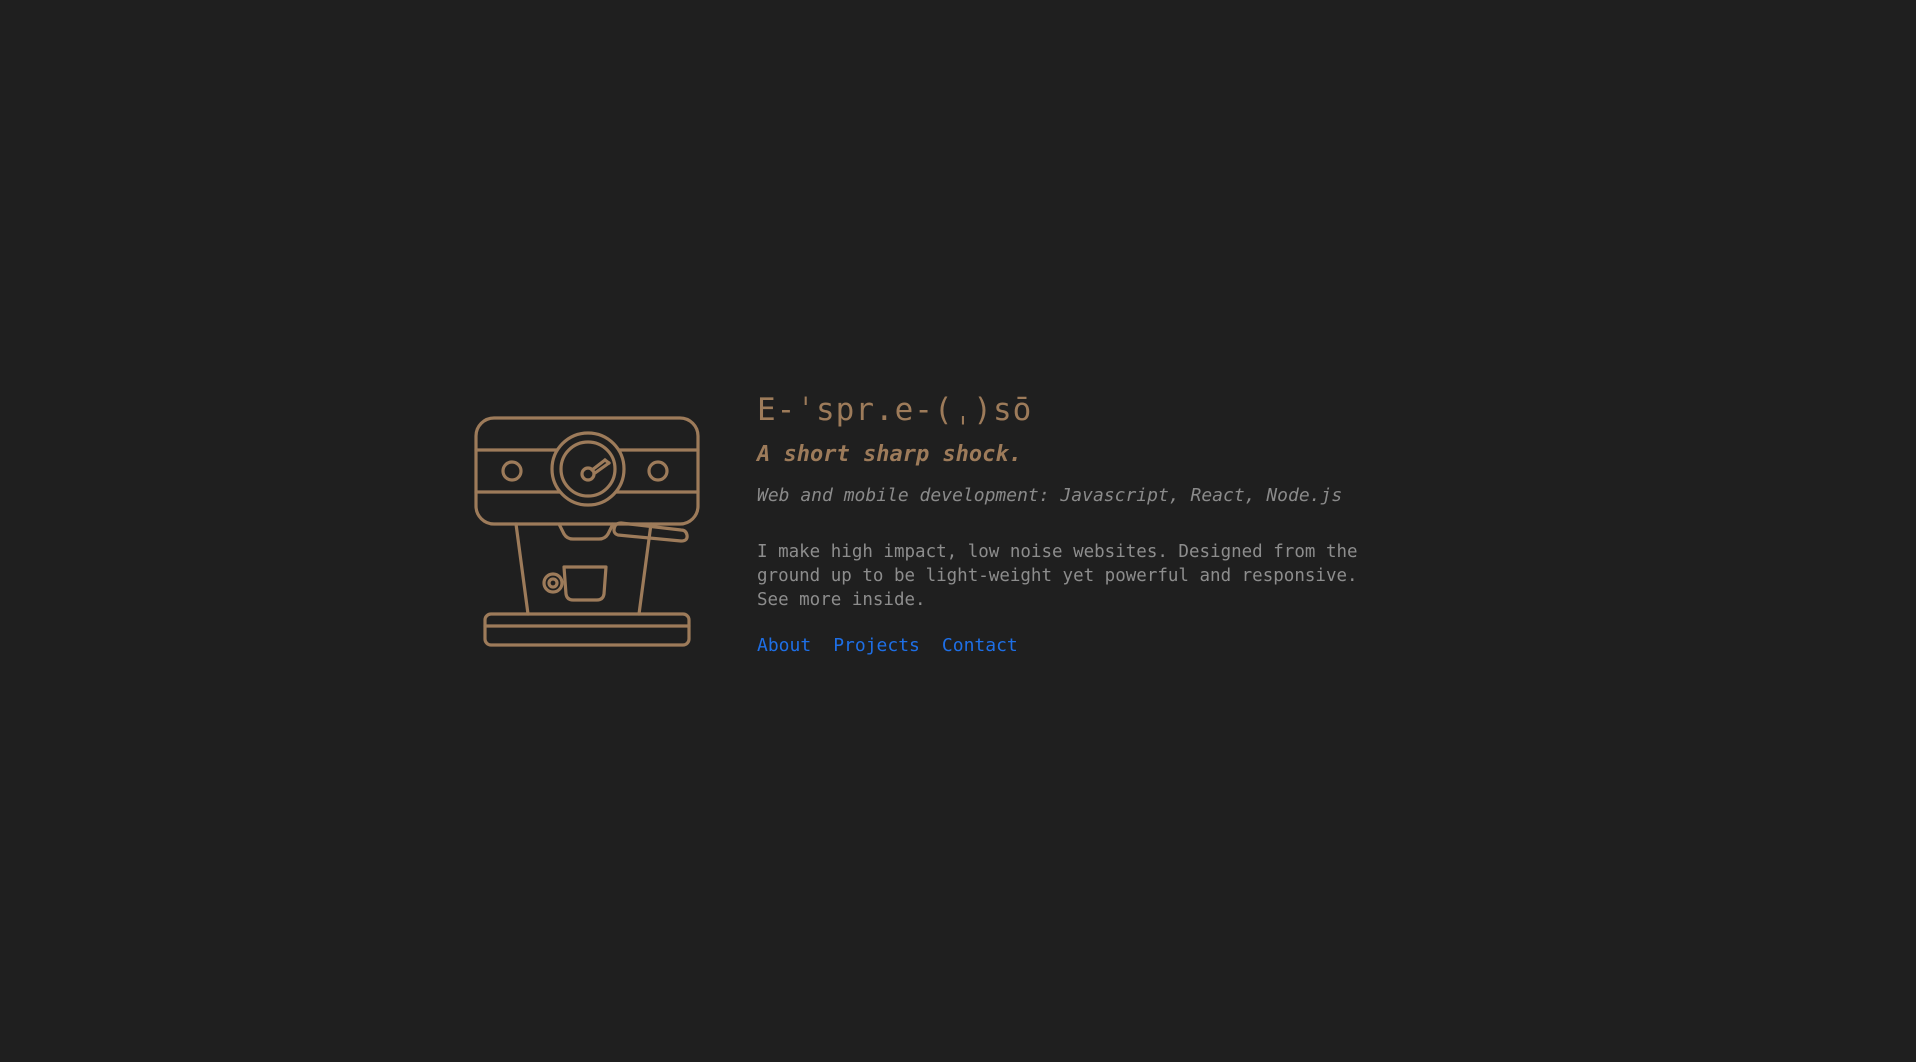 The height and width of the screenshot is (1062, 1916). Describe the element at coordinates (889, 454) in the screenshot. I see `tagline: A short sharp shock.` at that location.